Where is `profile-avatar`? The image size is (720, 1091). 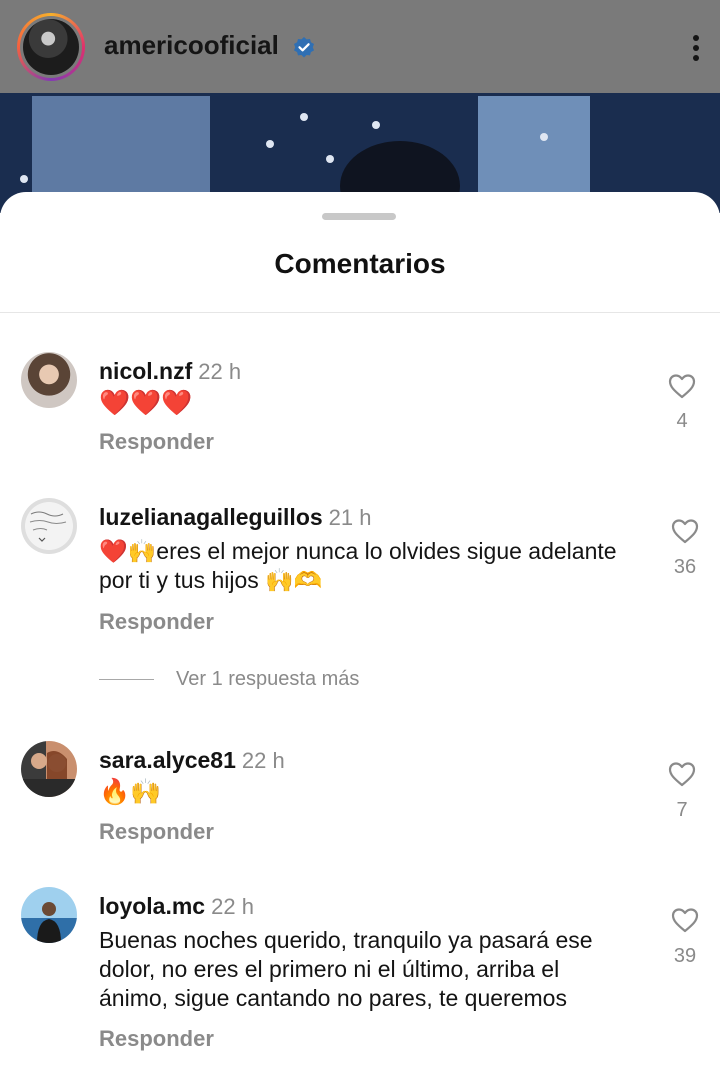
profile-avatar is located at coordinates (51, 47).